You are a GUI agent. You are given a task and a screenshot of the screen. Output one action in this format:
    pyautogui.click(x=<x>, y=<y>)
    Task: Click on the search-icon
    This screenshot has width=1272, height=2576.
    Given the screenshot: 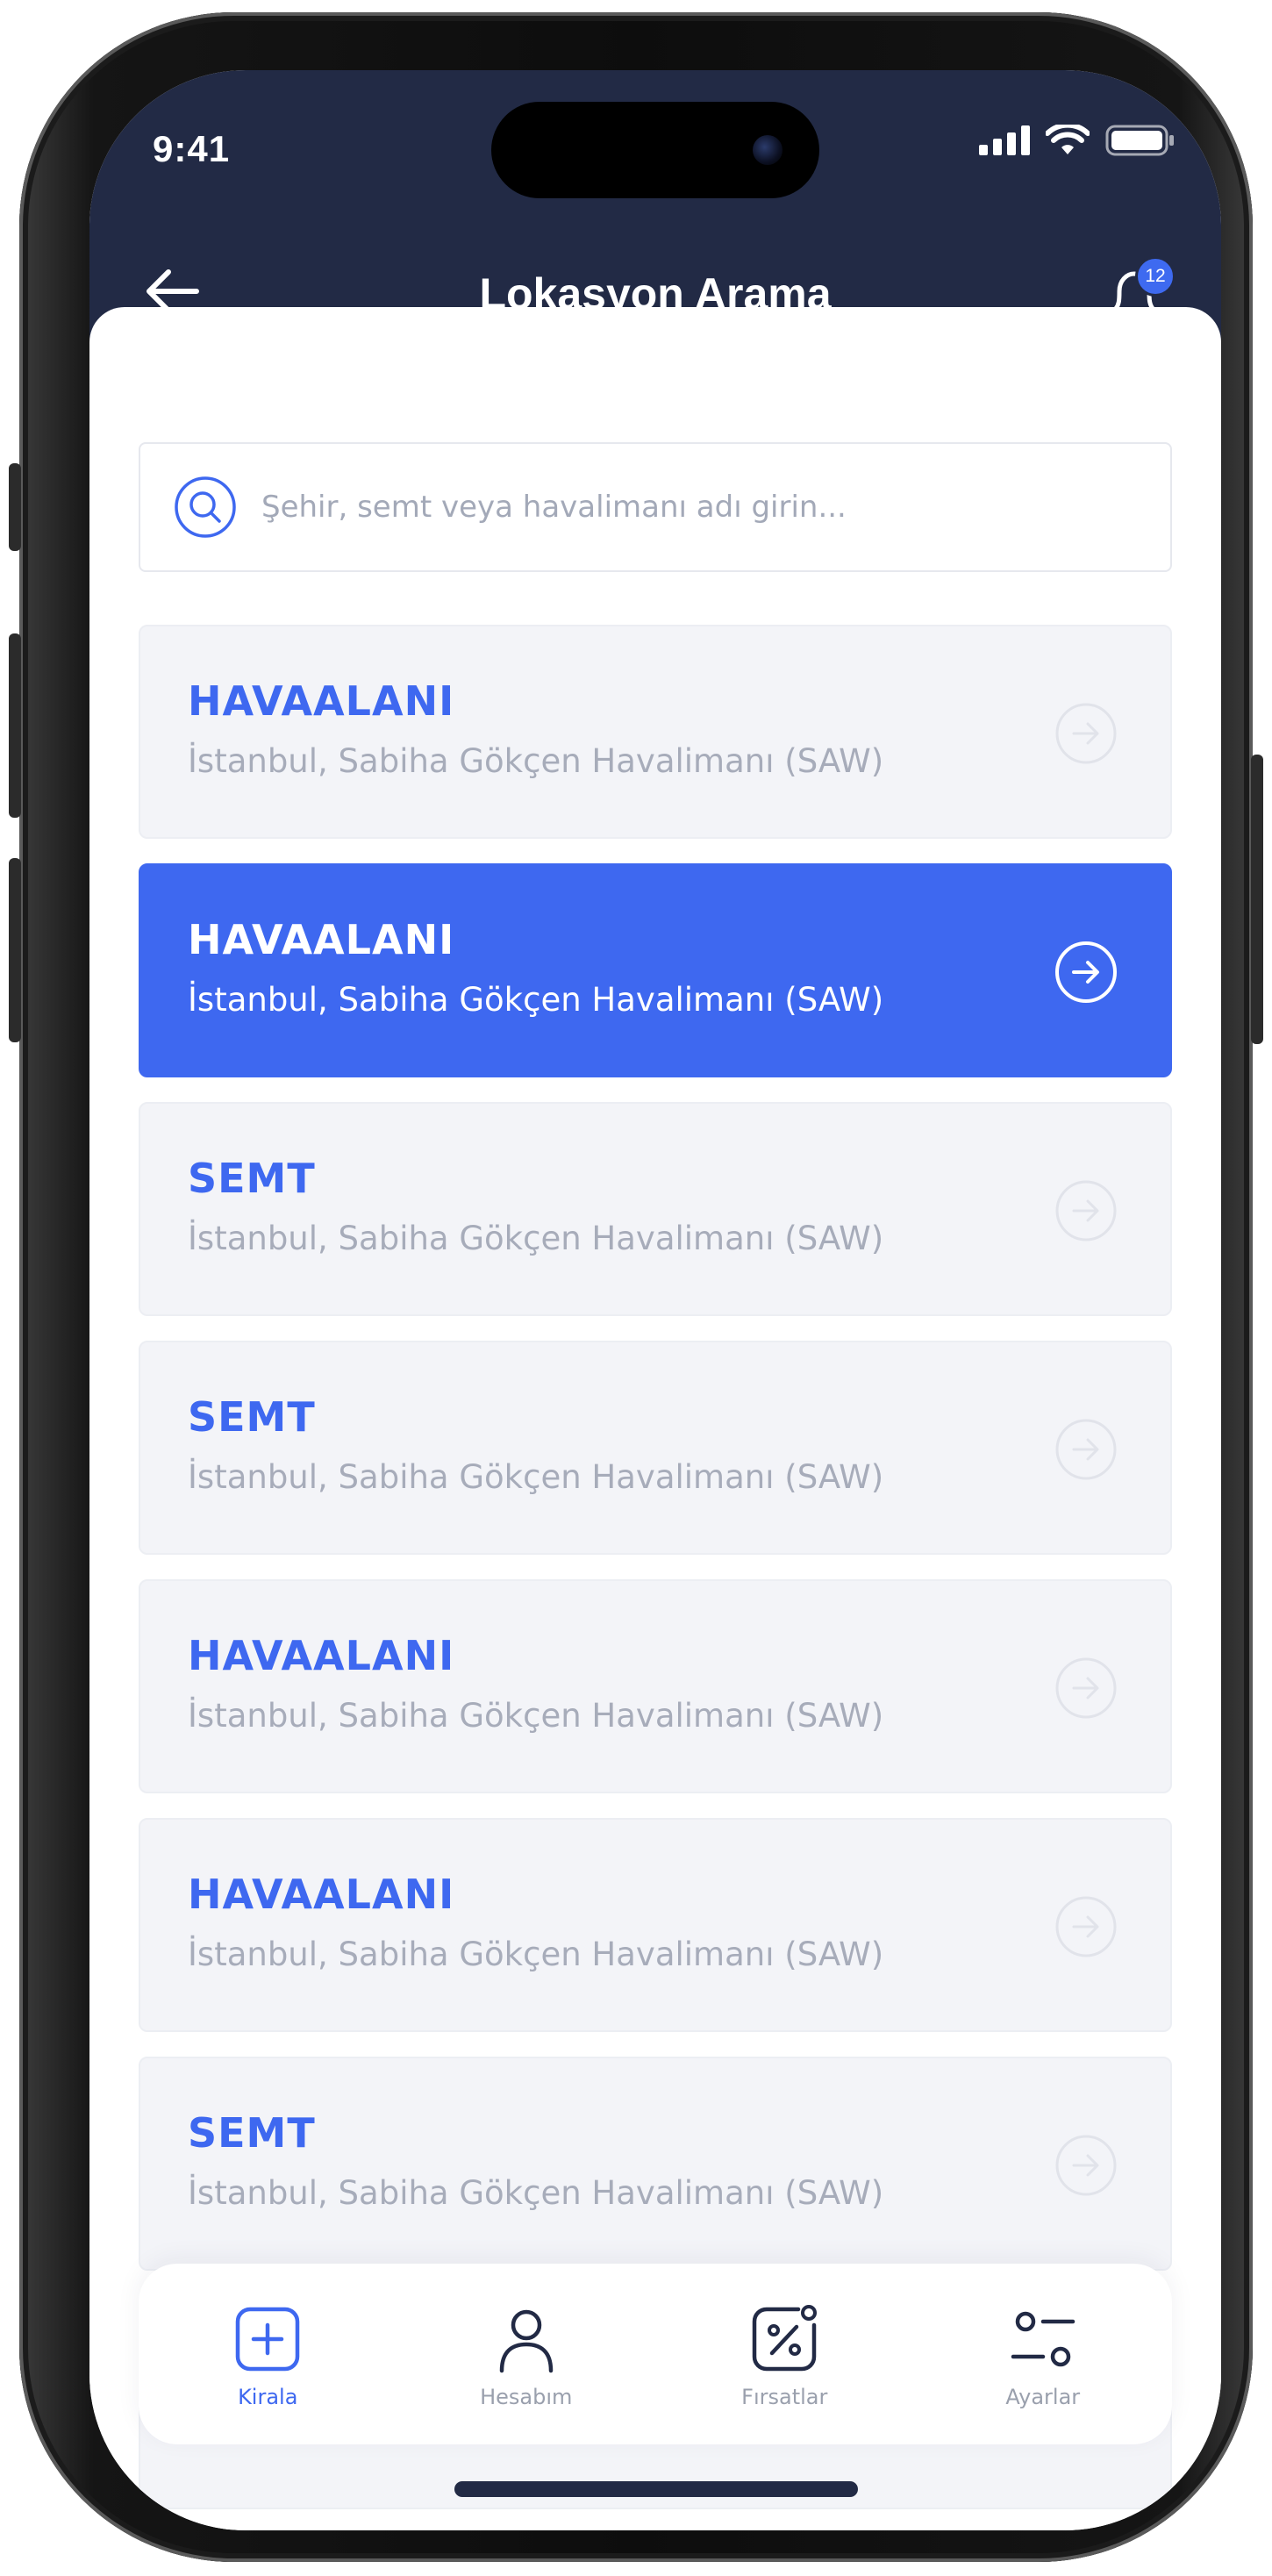 What is the action you would take?
    pyautogui.click(x=205, y=507)
    